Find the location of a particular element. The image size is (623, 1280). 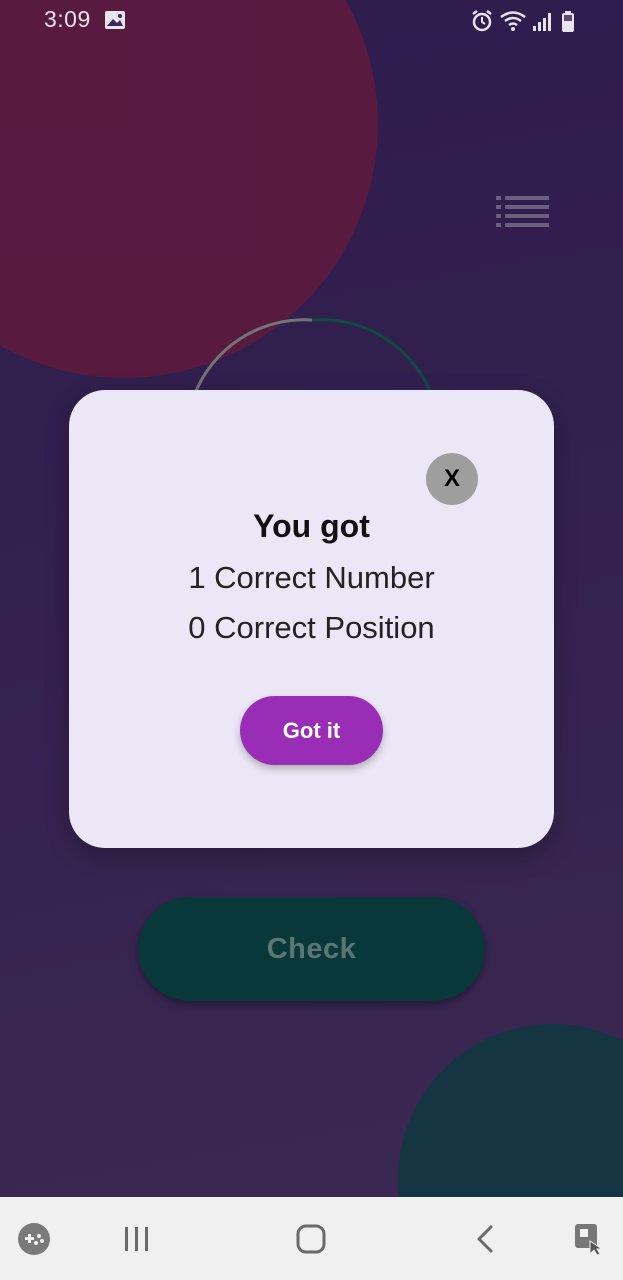

recent-apps-icon is located at coordinates (137, 1238).